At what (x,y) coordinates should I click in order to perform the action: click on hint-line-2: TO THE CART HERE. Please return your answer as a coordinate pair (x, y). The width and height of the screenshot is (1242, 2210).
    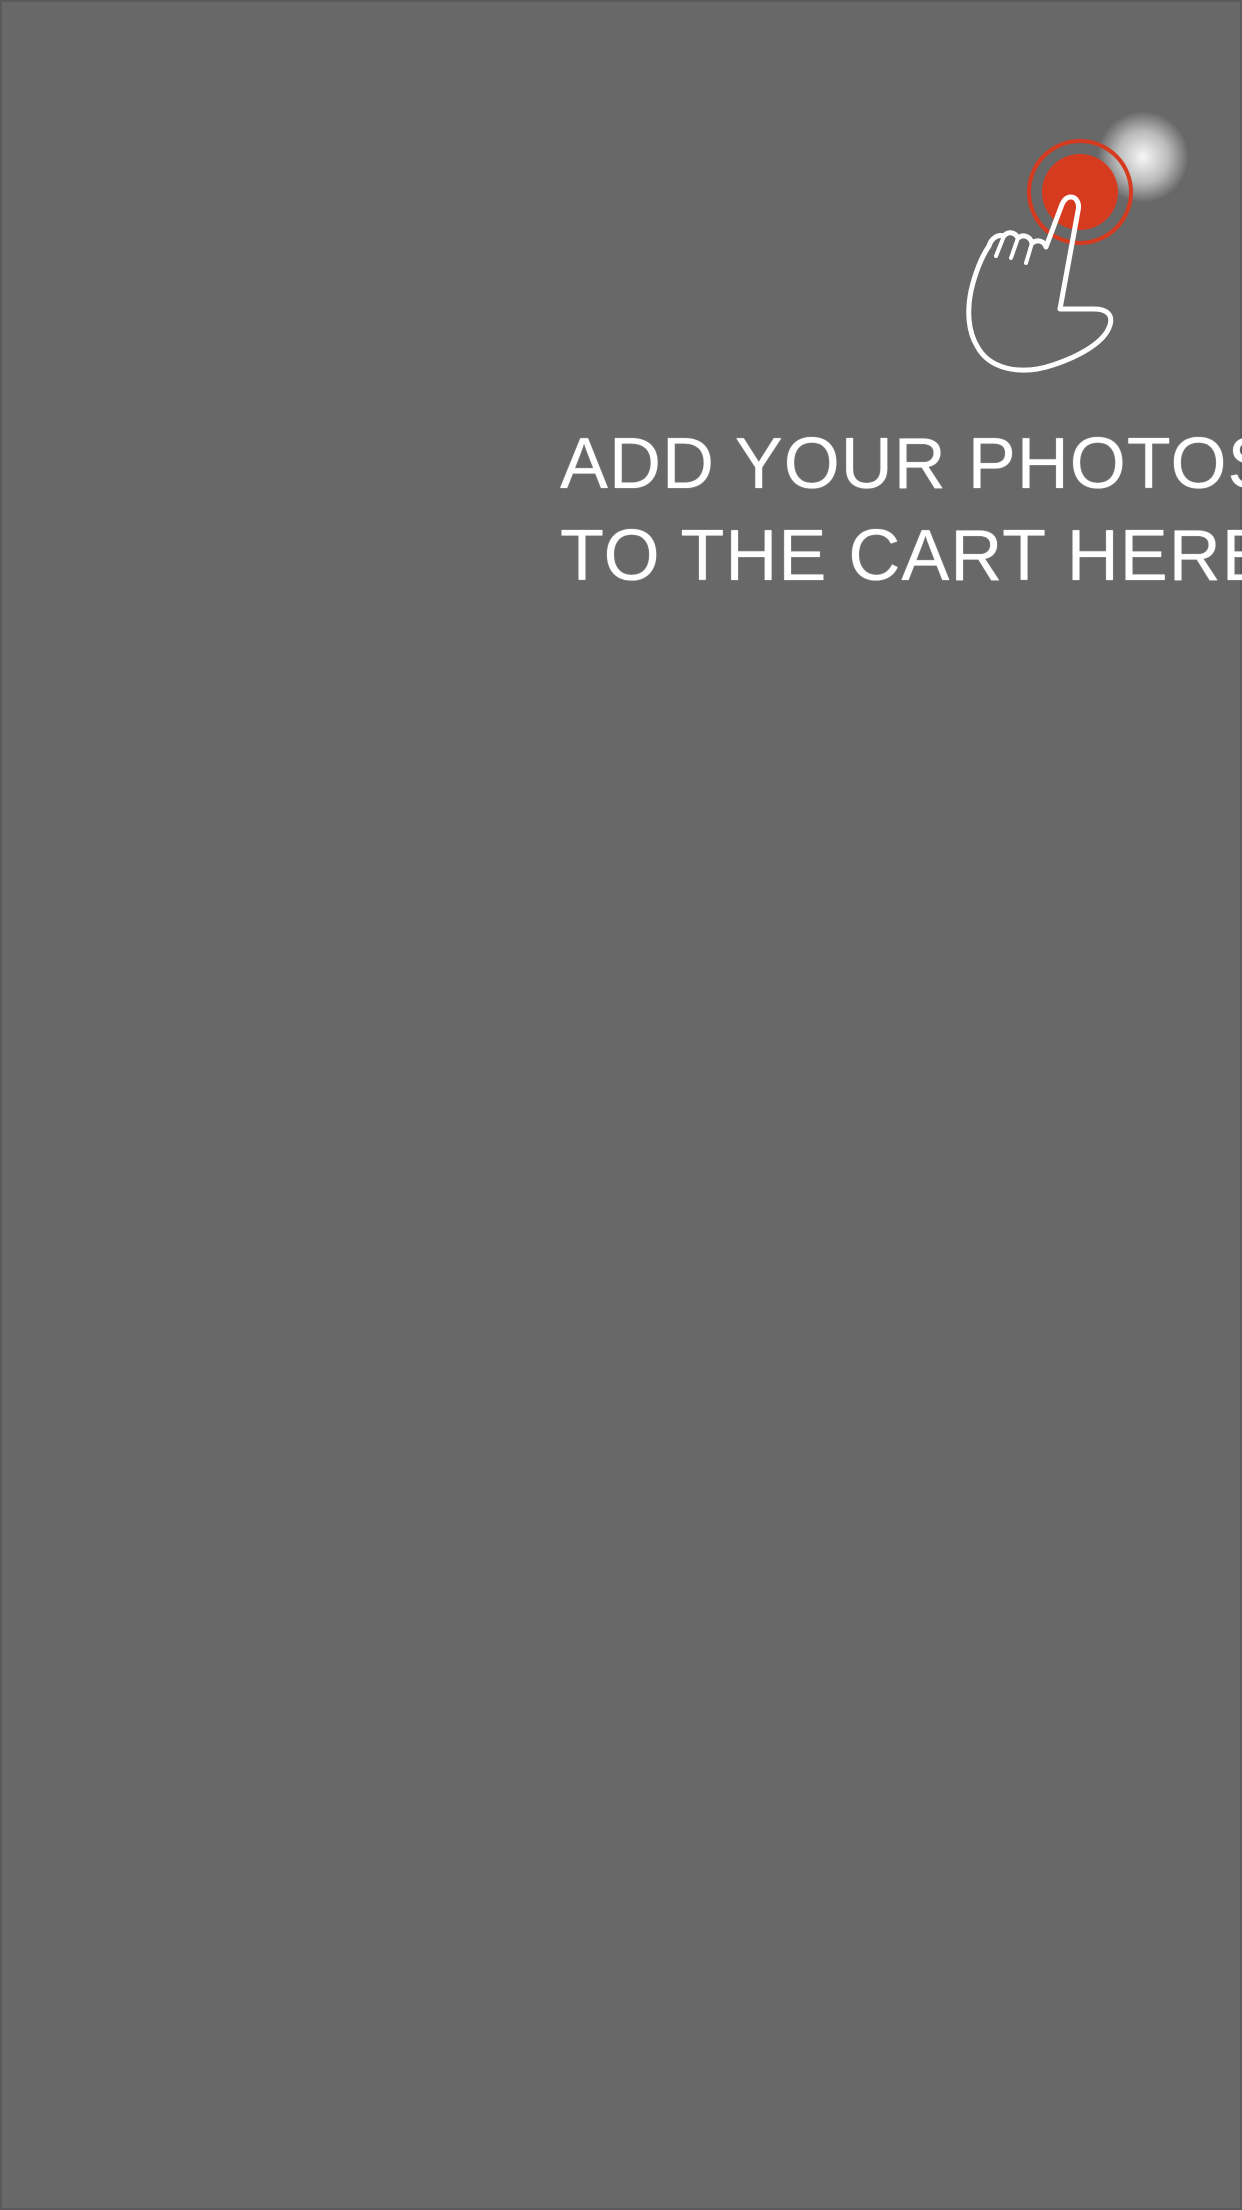
    Looking at the image, I should click on (901, 556).